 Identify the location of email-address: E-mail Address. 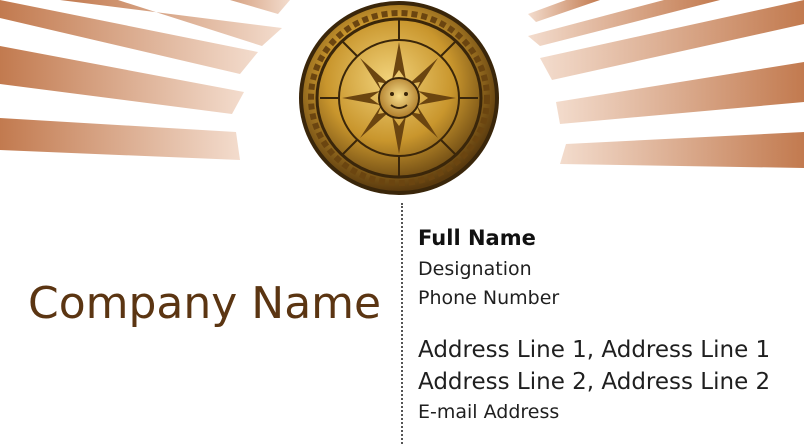
(489, 412).